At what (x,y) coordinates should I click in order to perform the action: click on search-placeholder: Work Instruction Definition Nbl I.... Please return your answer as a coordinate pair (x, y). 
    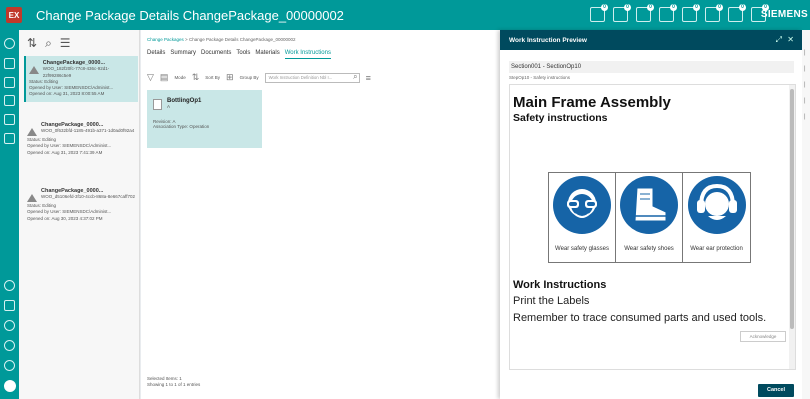
    Looking at the image, I should click on (300, 77).